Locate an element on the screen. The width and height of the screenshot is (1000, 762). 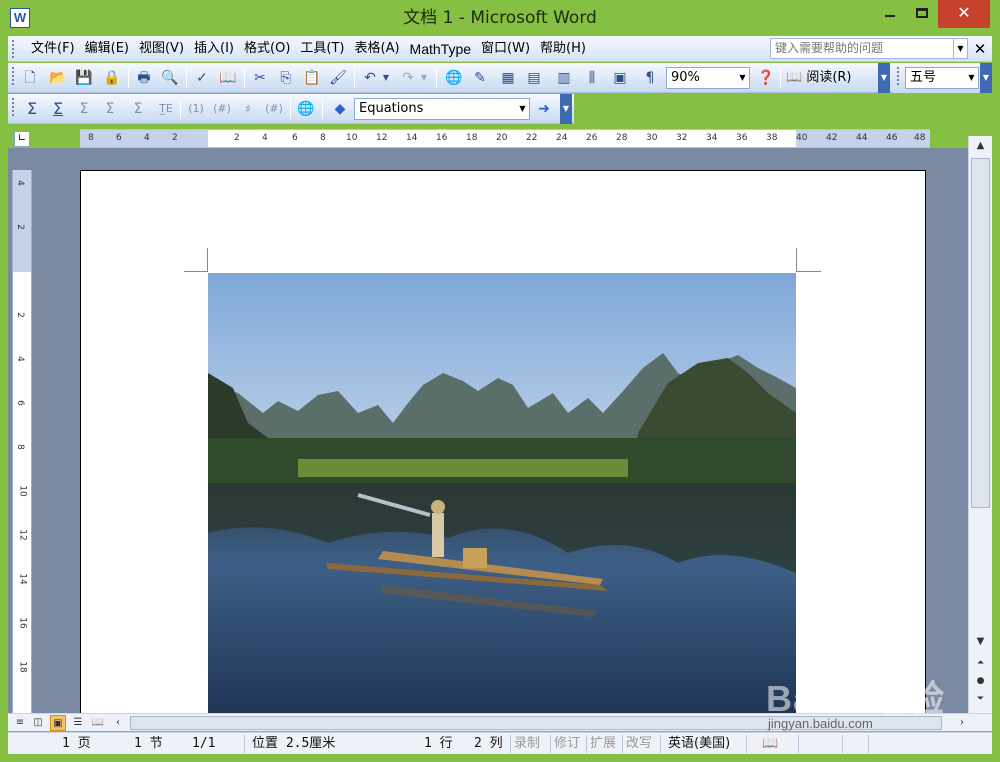
print-icon: 🖶 is located at coordinates (144, 78).